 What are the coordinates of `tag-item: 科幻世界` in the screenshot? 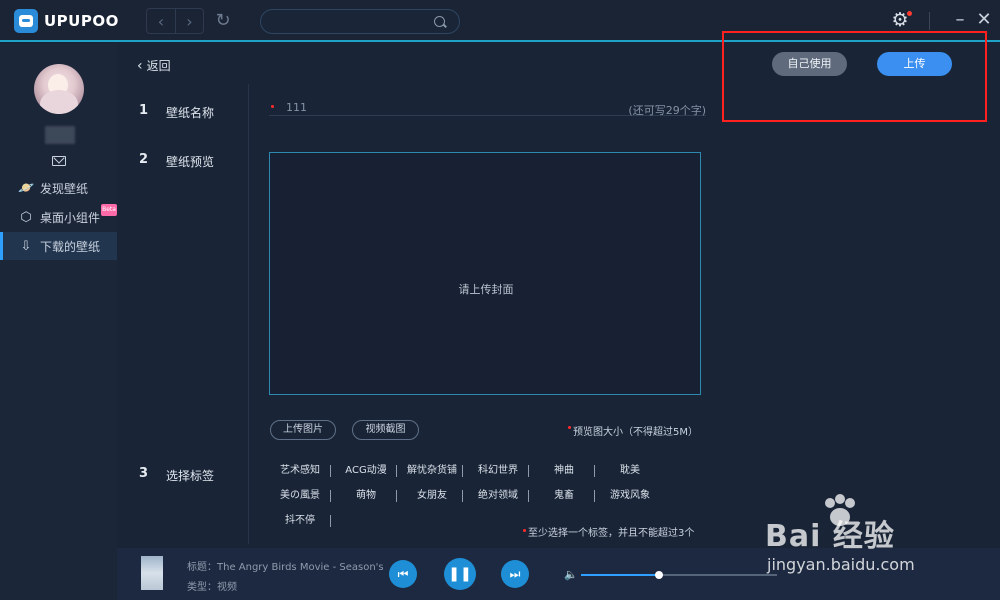 It's located at (498, 471).